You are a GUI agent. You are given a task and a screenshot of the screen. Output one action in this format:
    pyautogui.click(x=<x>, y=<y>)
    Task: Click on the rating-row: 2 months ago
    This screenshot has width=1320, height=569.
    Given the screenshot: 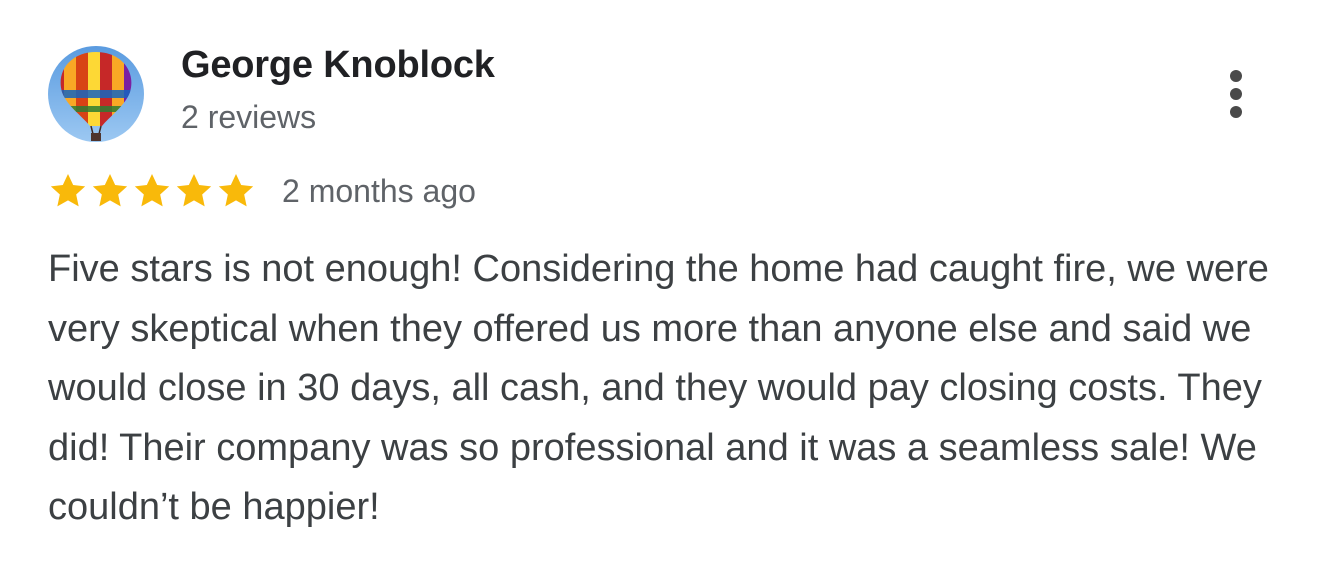 What is the action you would take?
    pyautogui.click(x=262, y=191)
    